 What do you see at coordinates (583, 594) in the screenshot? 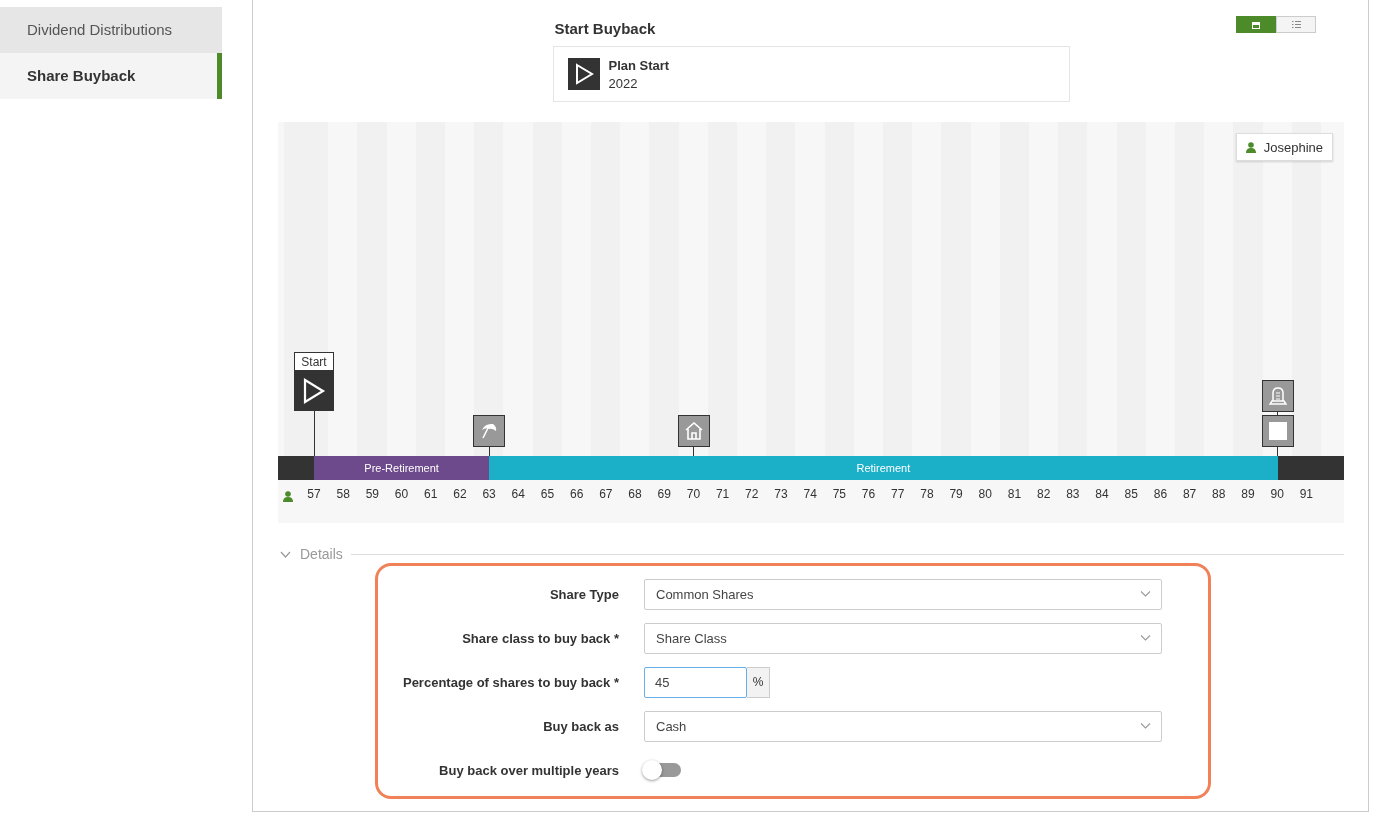
I see `field-label: Share Type` at bounding box center [583, 594].